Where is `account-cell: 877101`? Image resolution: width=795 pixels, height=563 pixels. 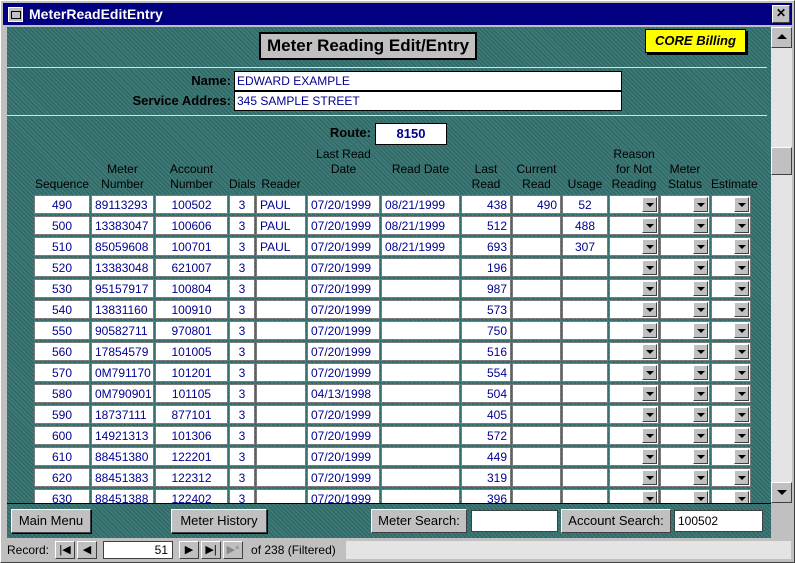
account-cell: 877101 is located at coordinates (191, 414).